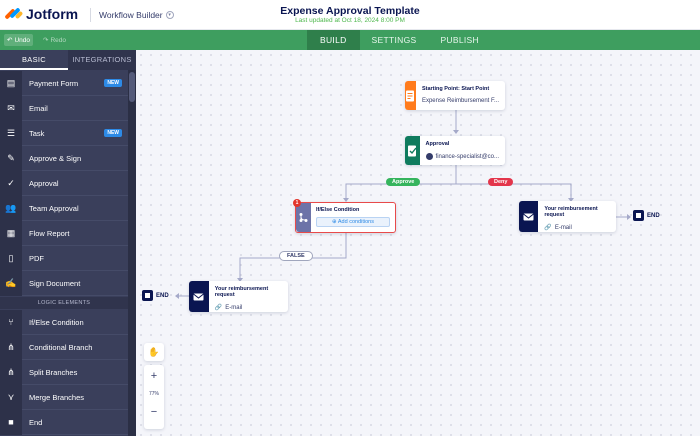 Image resolution: width=700 pixels, height=436 pixels. What do you see at coordinates (44, 183) in the screenshot?
I see `sidebar-item-label: Approval` at bounding box center [44, 183].